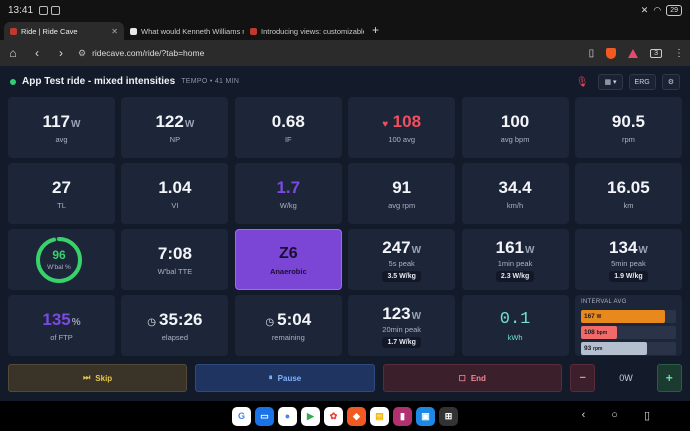 The image size is (690, 431). I want to click on new-tab-button: +, so click(375, 31).